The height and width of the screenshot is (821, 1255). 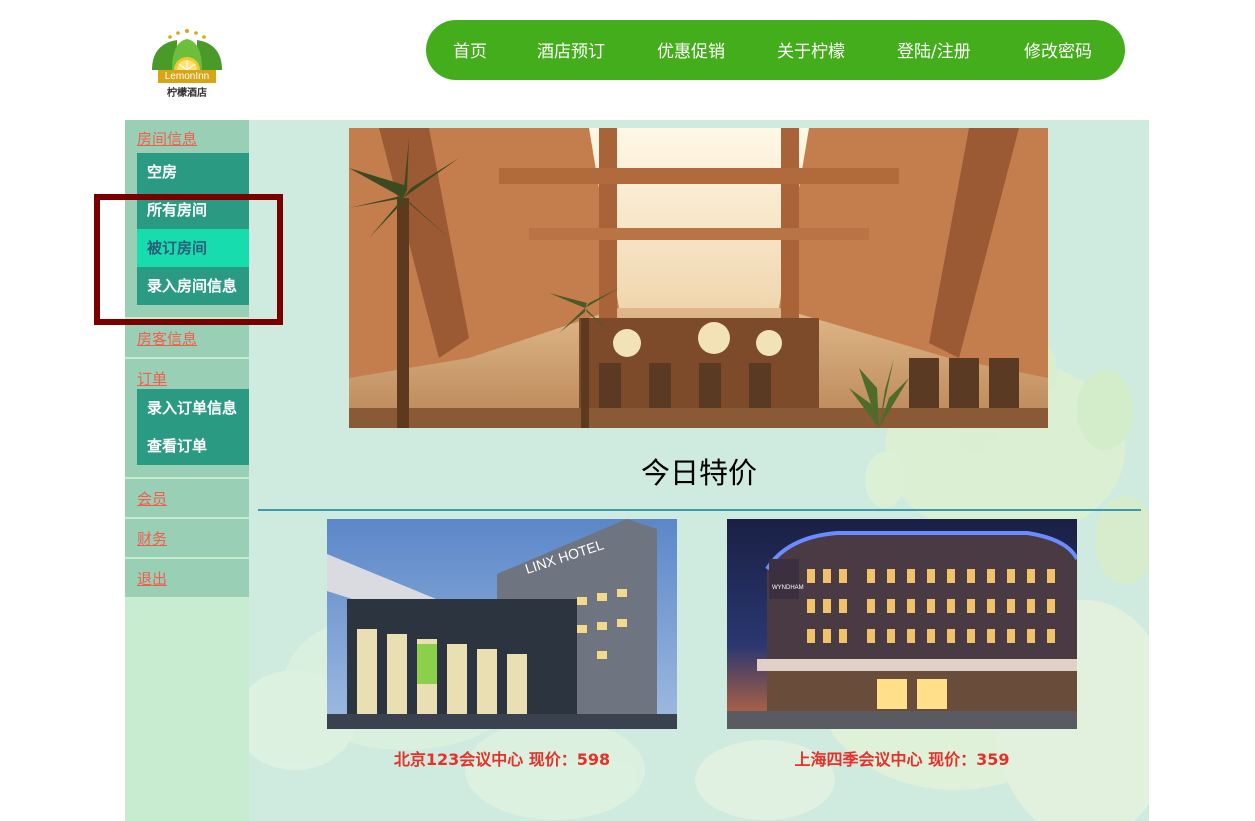 What do you see at coordinates (193, 172) in the screenshot?
I see `sidebar-item-vacant-rooms: 空房` at bounding box center [193, 172].